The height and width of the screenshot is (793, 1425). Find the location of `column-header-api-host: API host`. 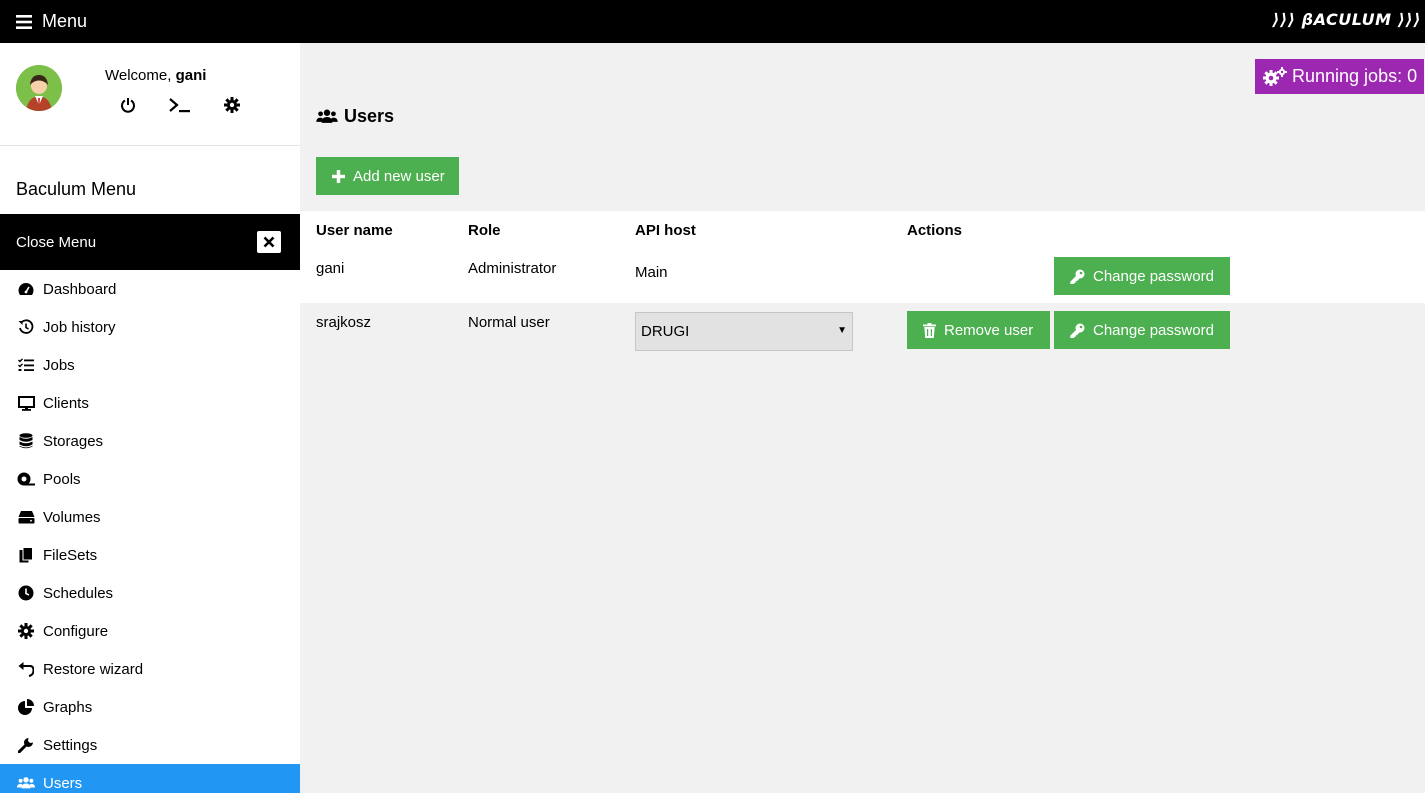

column-header-api-host: API host is located at coordinates (665, 230).